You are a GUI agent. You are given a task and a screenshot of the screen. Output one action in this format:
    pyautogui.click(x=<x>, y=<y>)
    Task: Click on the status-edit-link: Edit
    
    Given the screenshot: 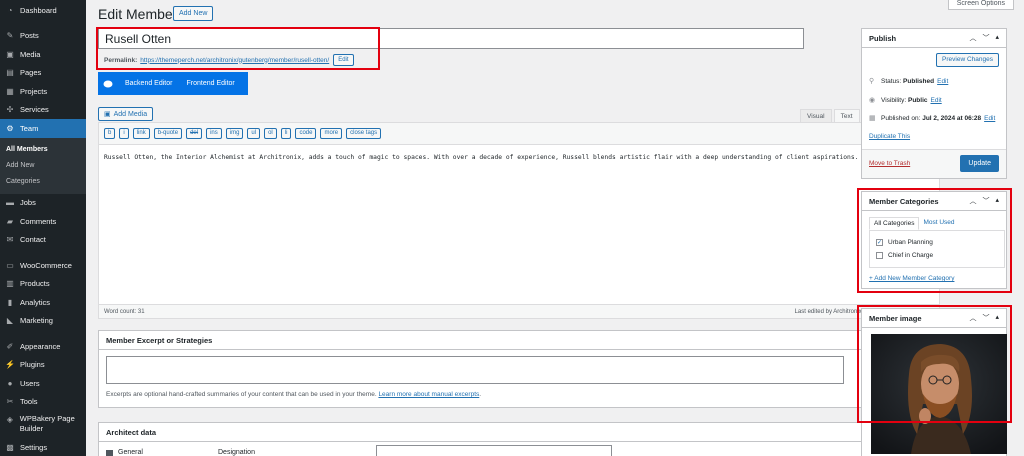 What is the action you would take?
    pyautogui.click(x=942, y=81)
    